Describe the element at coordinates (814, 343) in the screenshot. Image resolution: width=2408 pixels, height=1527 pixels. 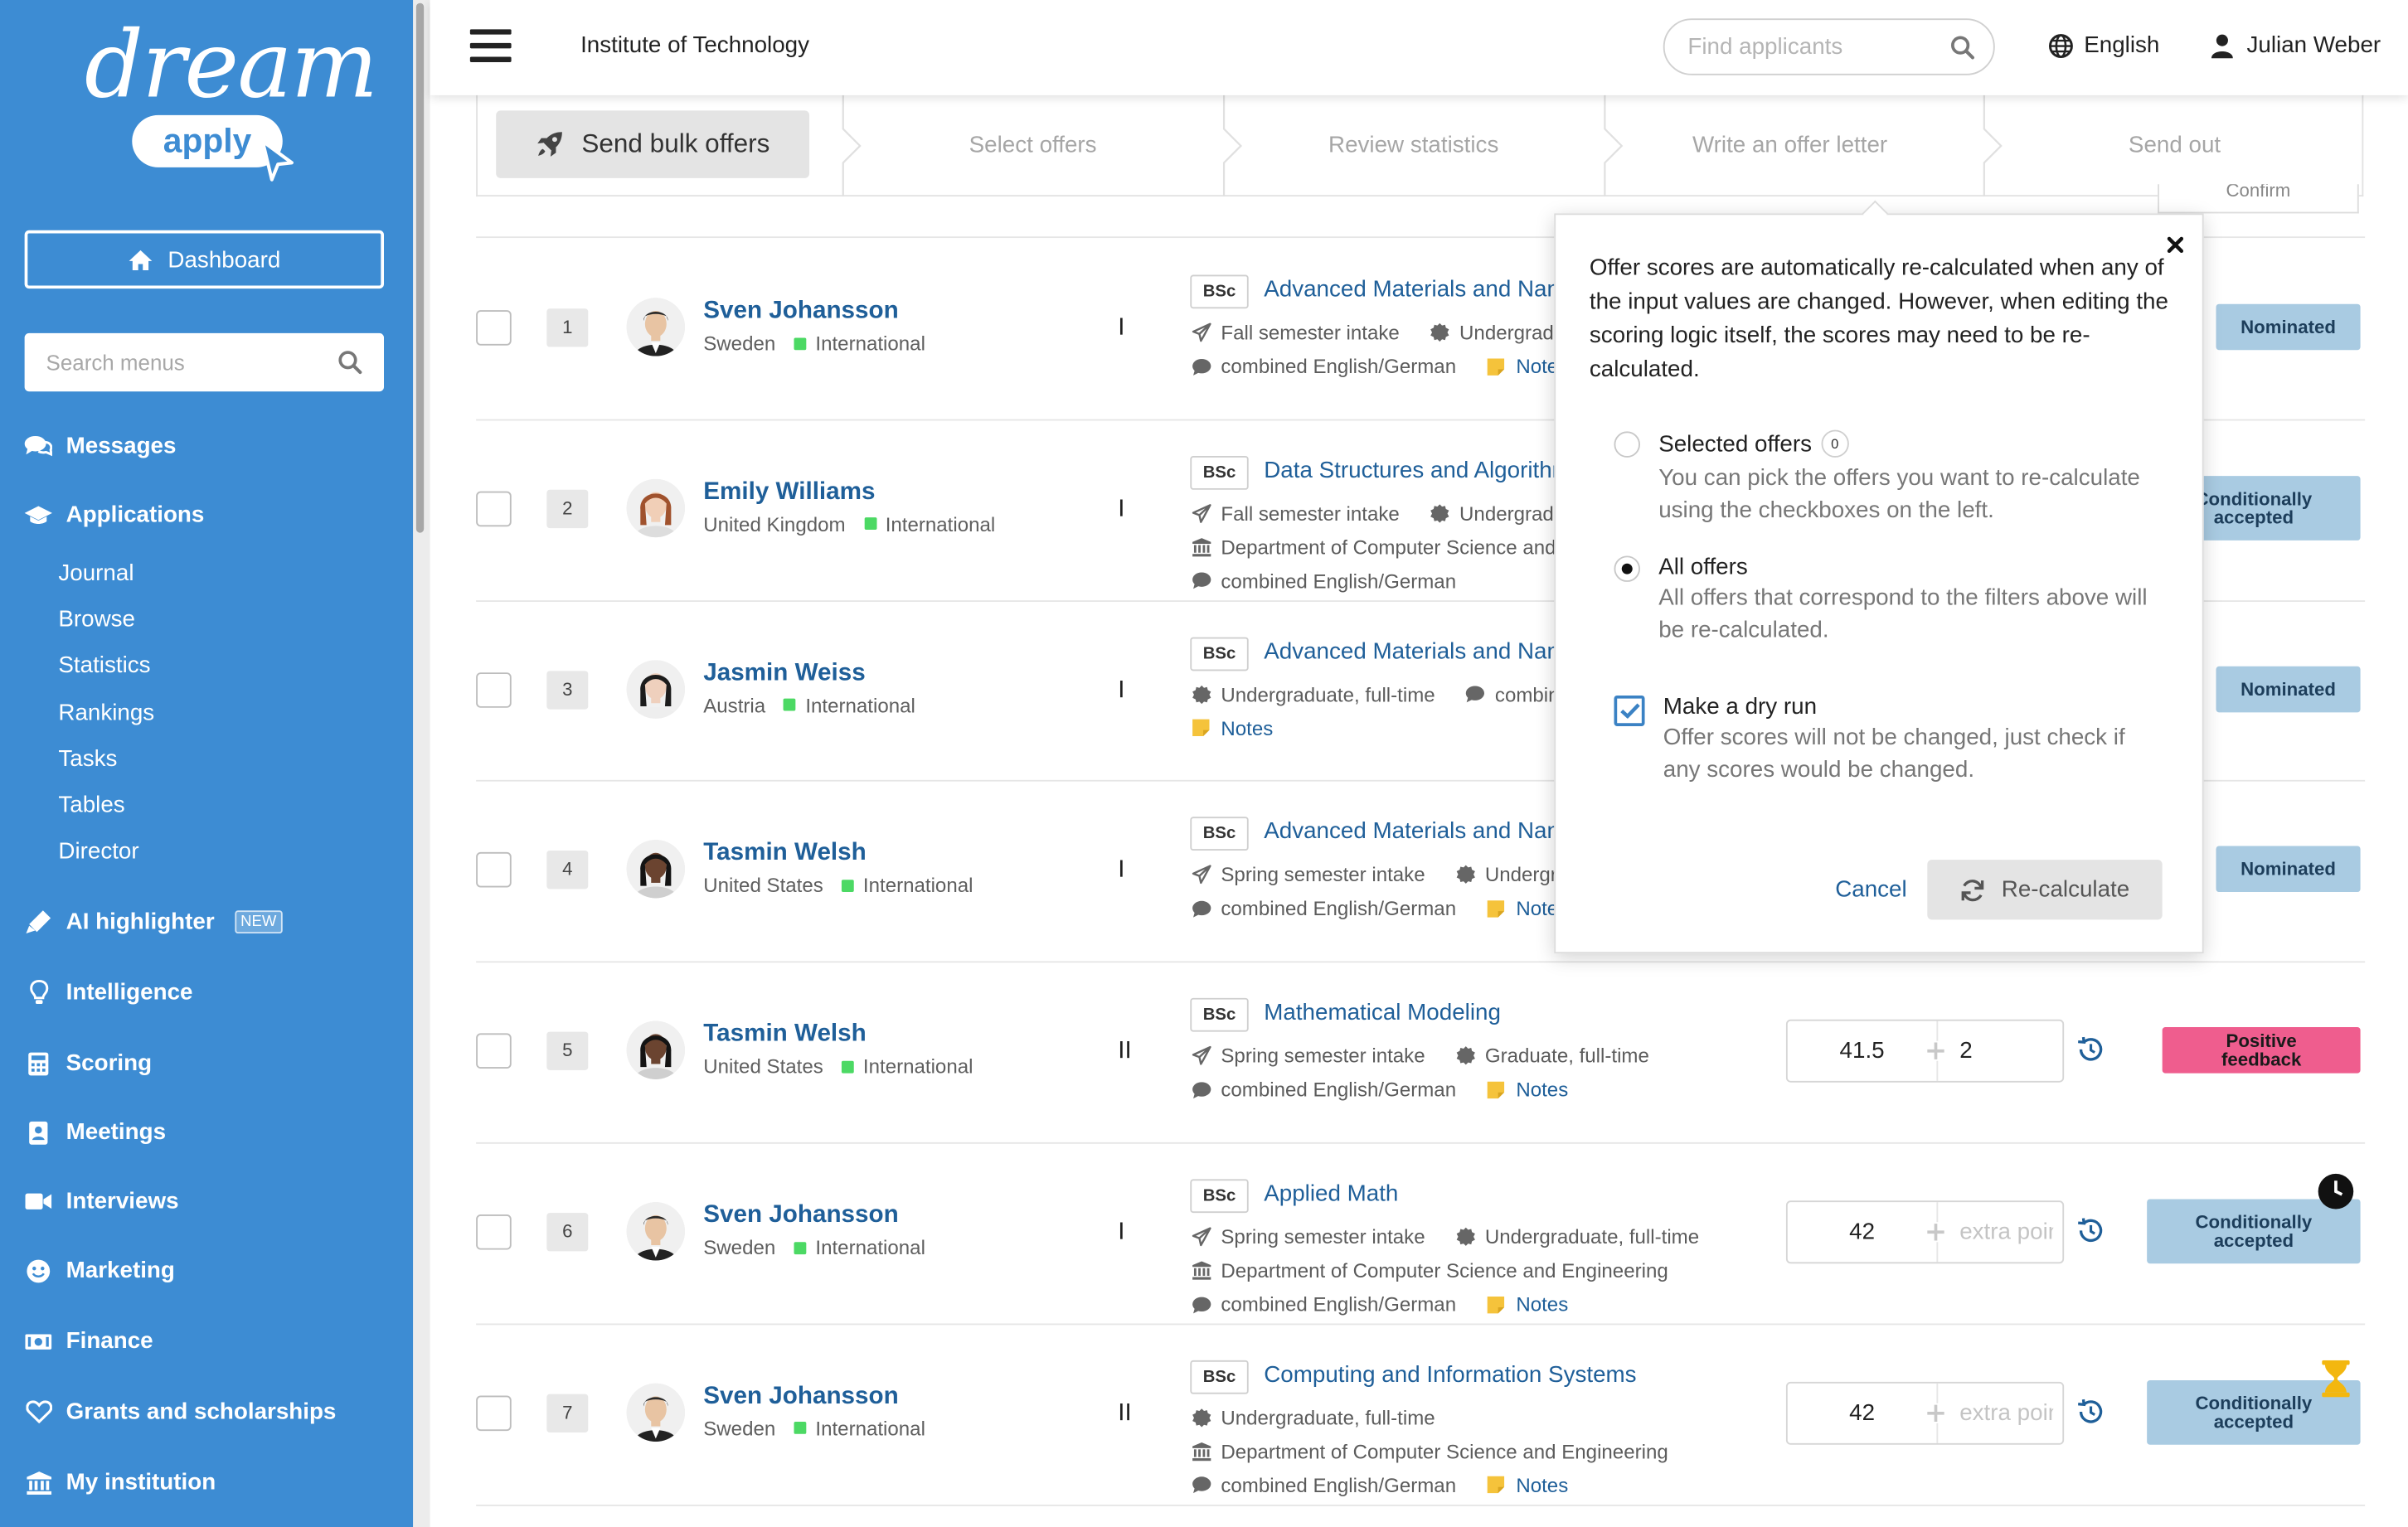
I see `applicant-meta: Sweden International` at that location.